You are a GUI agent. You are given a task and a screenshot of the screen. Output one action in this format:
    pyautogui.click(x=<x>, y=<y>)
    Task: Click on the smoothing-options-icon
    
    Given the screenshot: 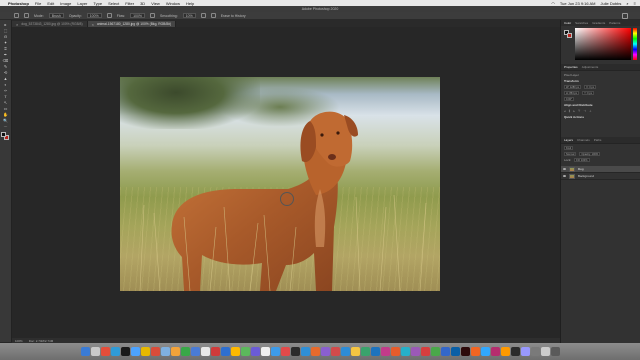 What is the action you would take?
    pyautogui.click(x=203, y=15)
    